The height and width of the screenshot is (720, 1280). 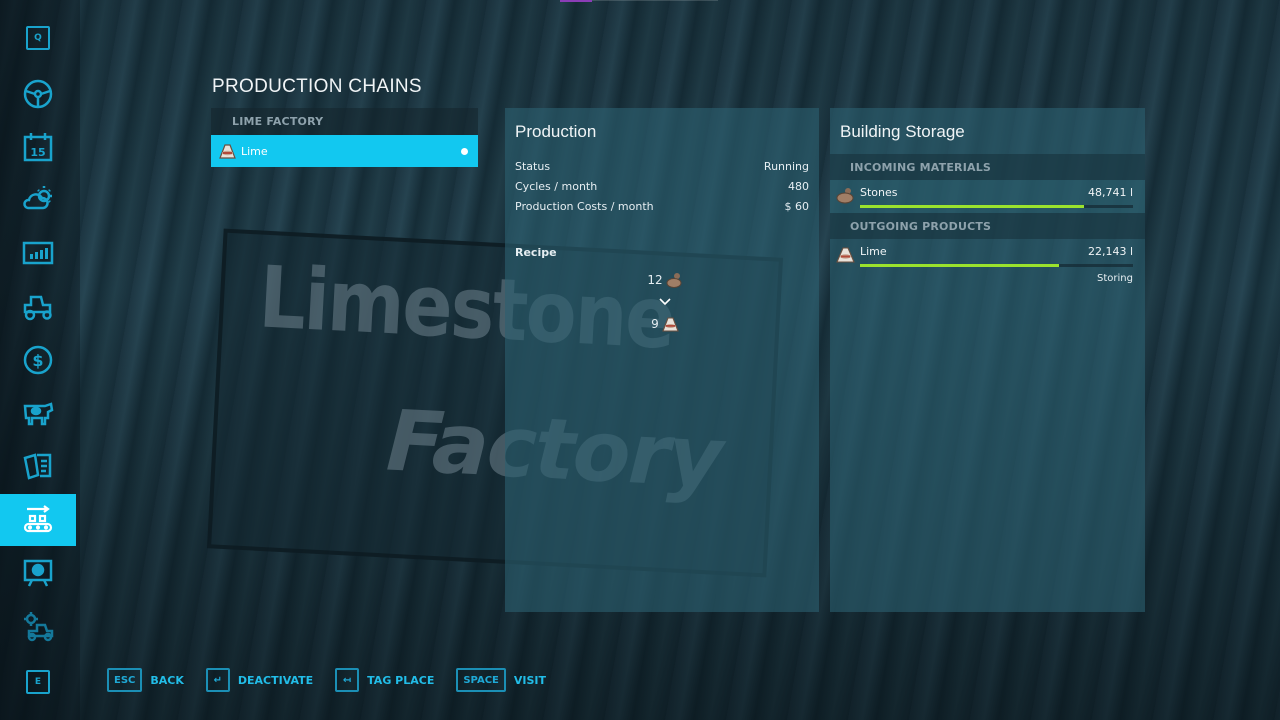 I want to click on esc-key: ESC, so click(x=125, y=680).